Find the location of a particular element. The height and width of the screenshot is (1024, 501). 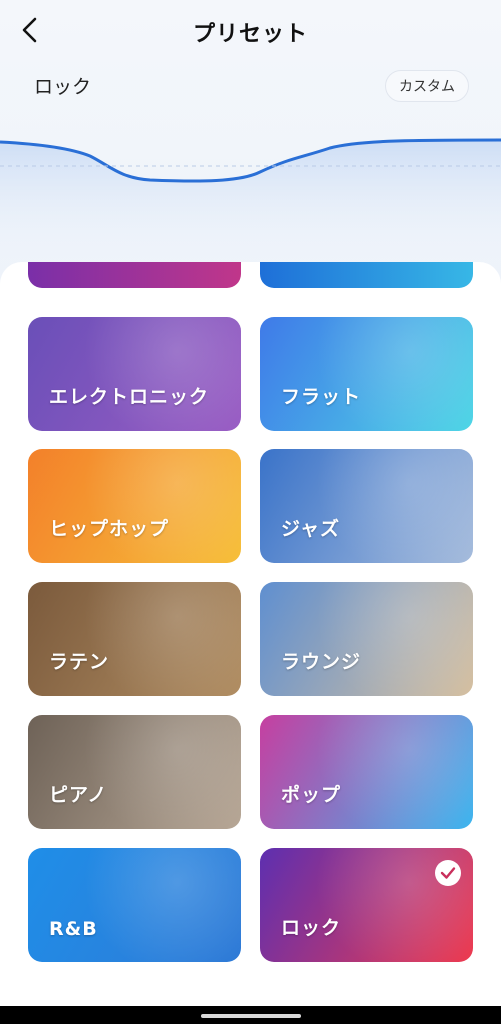

card-label: エレクトロニック is located at coordinates (129, 397).